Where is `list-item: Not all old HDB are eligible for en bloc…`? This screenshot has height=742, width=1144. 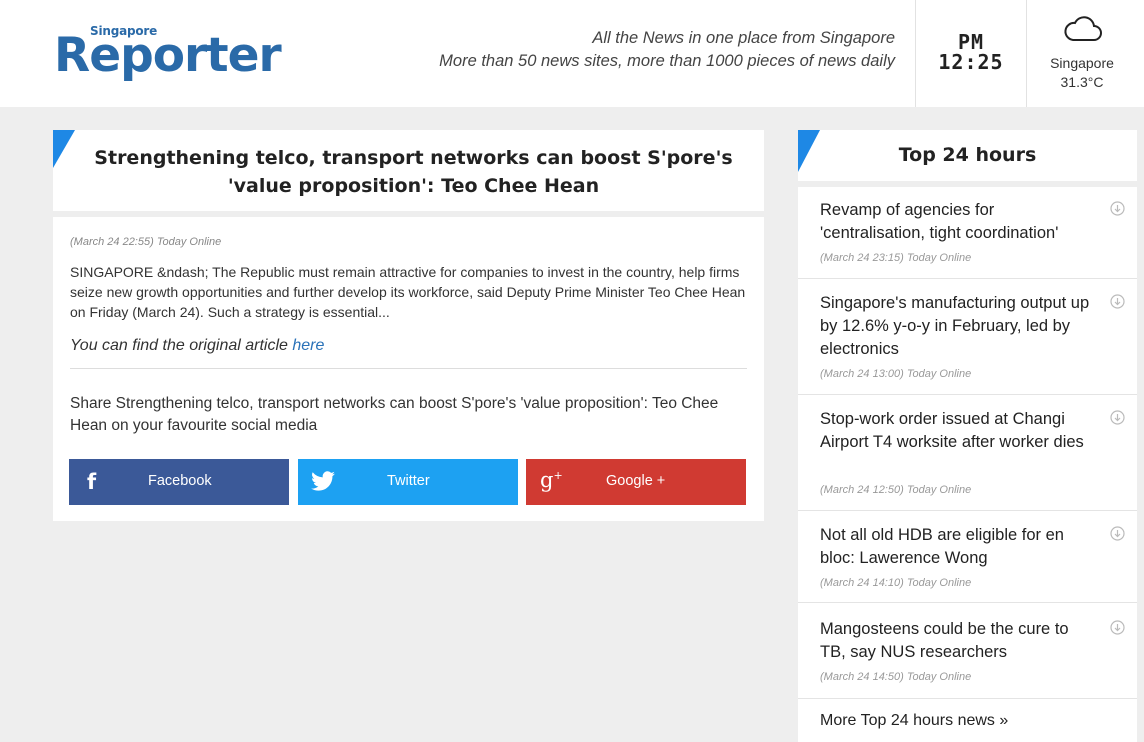
list-item: Not all old HDB are eligible for en bloc… is located at coordinates (967, 557).